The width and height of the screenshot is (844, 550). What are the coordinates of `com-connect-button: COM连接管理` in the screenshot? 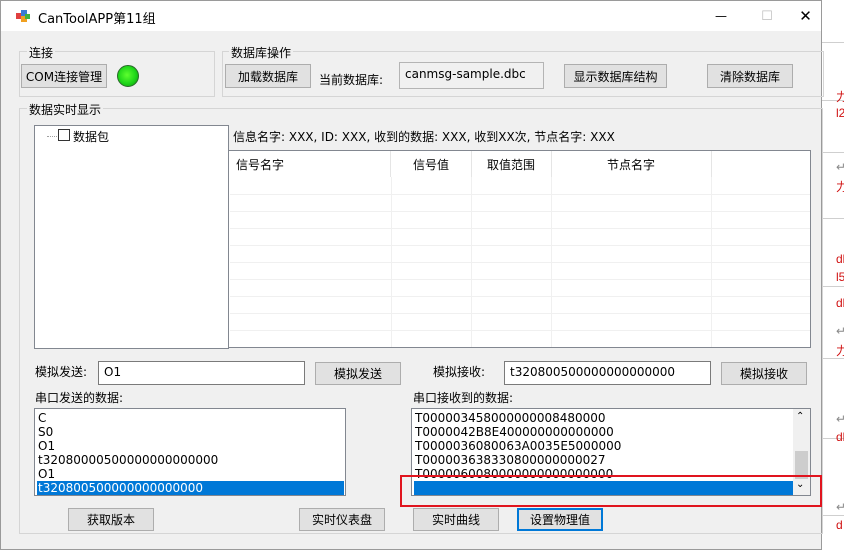 It's located at (64, 76).